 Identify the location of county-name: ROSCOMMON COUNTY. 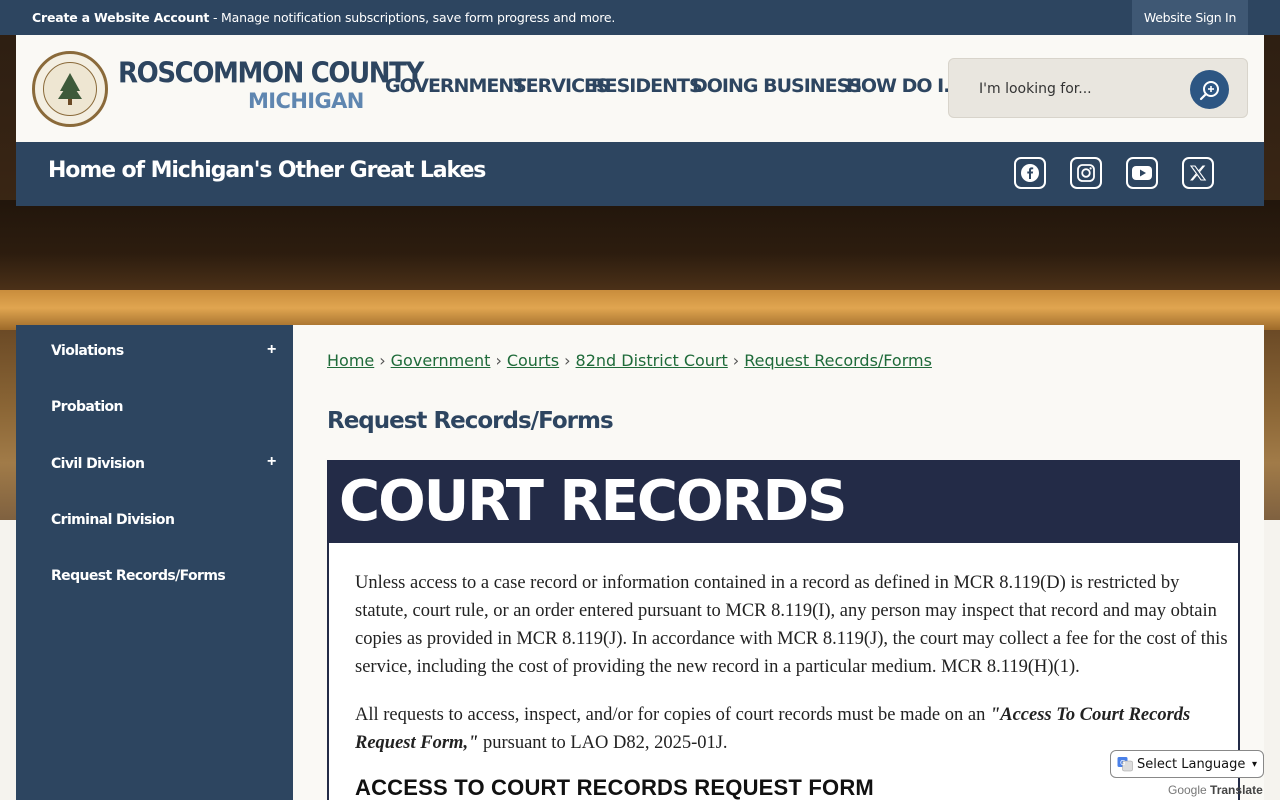
(271, 73).